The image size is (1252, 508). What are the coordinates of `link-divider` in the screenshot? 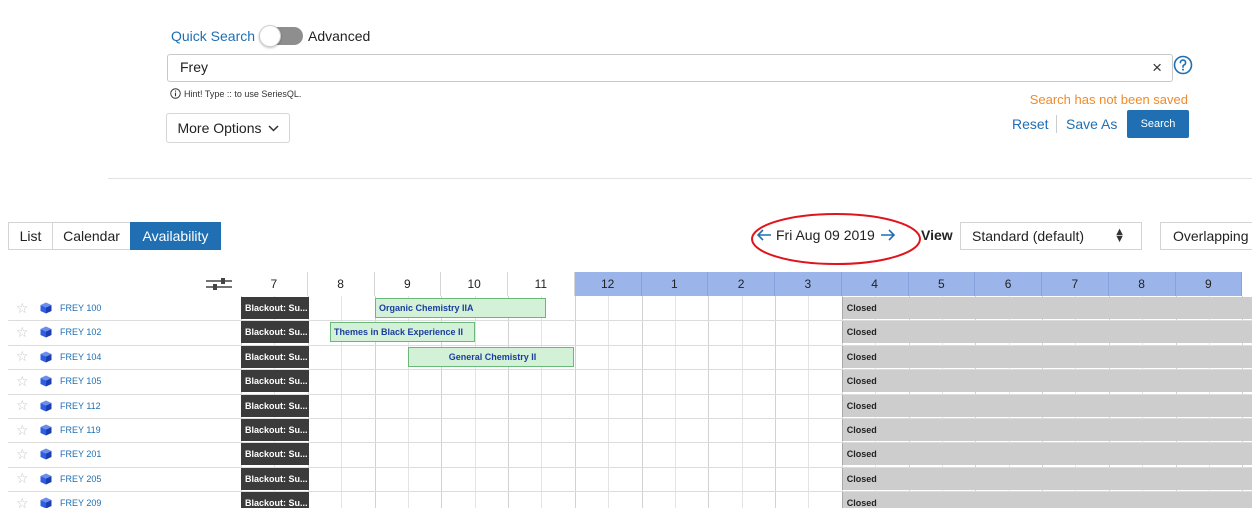 It's located at (1056, 124).